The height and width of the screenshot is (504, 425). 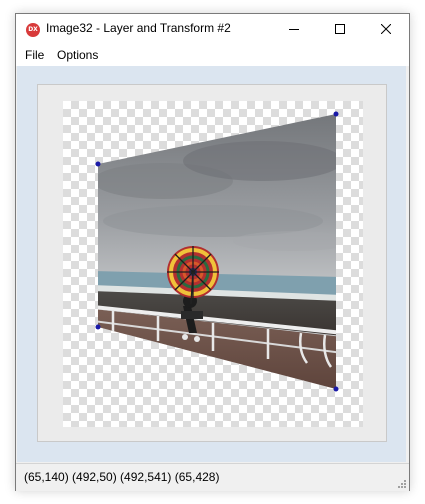 I want to click on menu-options: Options, so click(x=77, y=55).